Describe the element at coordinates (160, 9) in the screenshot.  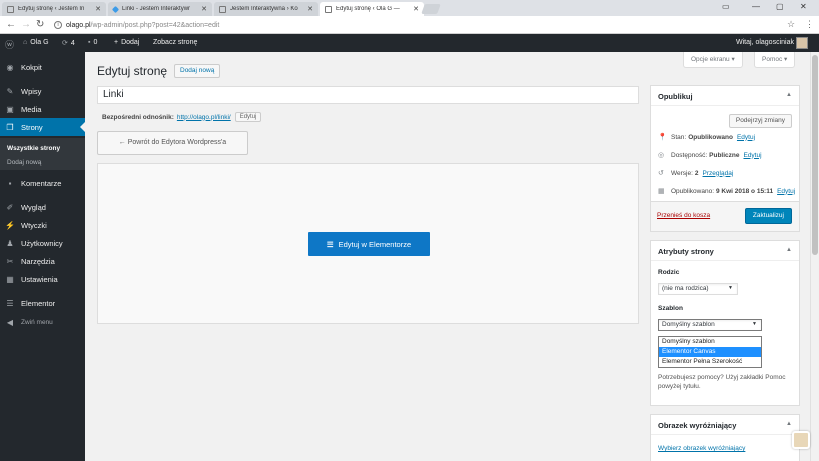
I see `browser-tab: Linki - Jestem Interaktywr ✕` at that location.